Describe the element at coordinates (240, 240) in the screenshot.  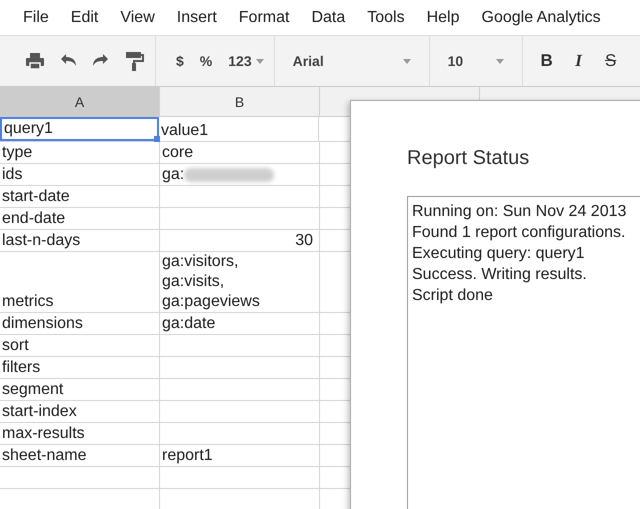
I see `table-cell: 30` at that location.